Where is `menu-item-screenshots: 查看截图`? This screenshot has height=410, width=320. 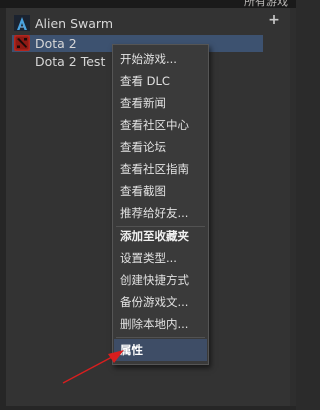 menu-item-screenshots: 查看截图 is located at coordinates (160, 191).